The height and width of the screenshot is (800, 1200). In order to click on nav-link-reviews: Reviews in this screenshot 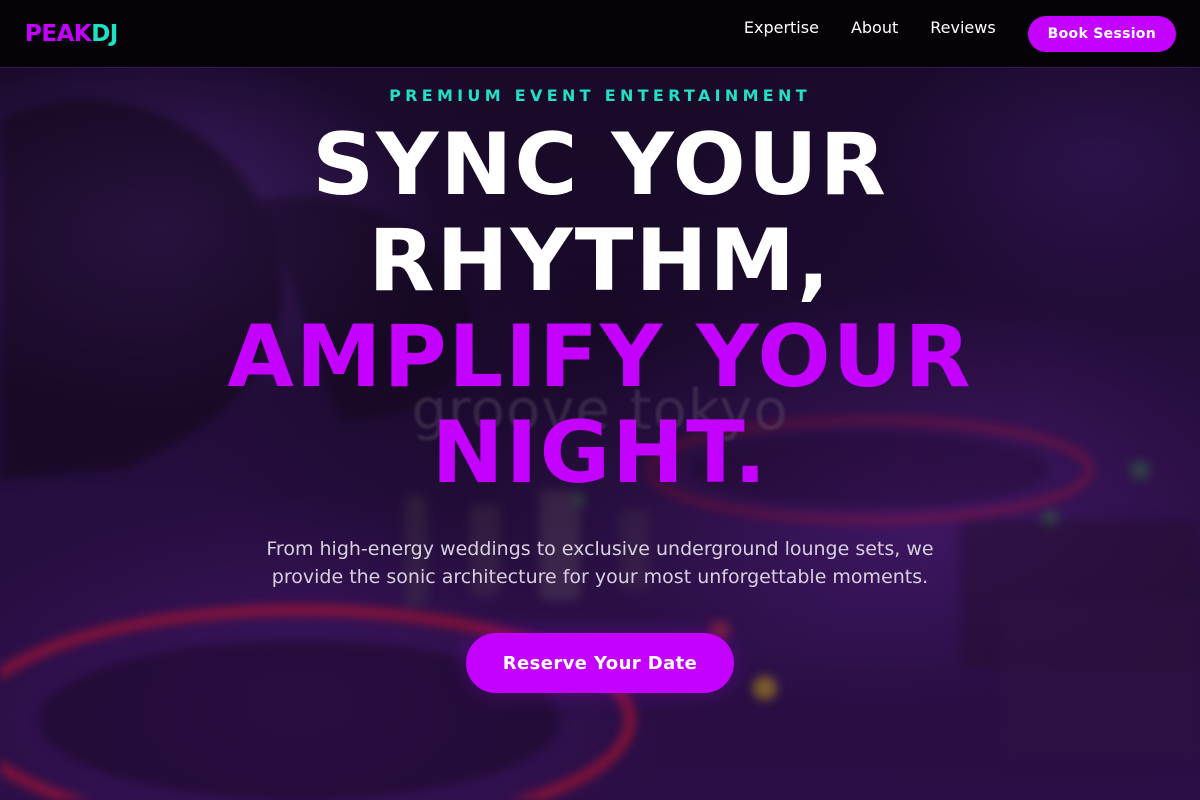, I will do `click(962, 27)`.